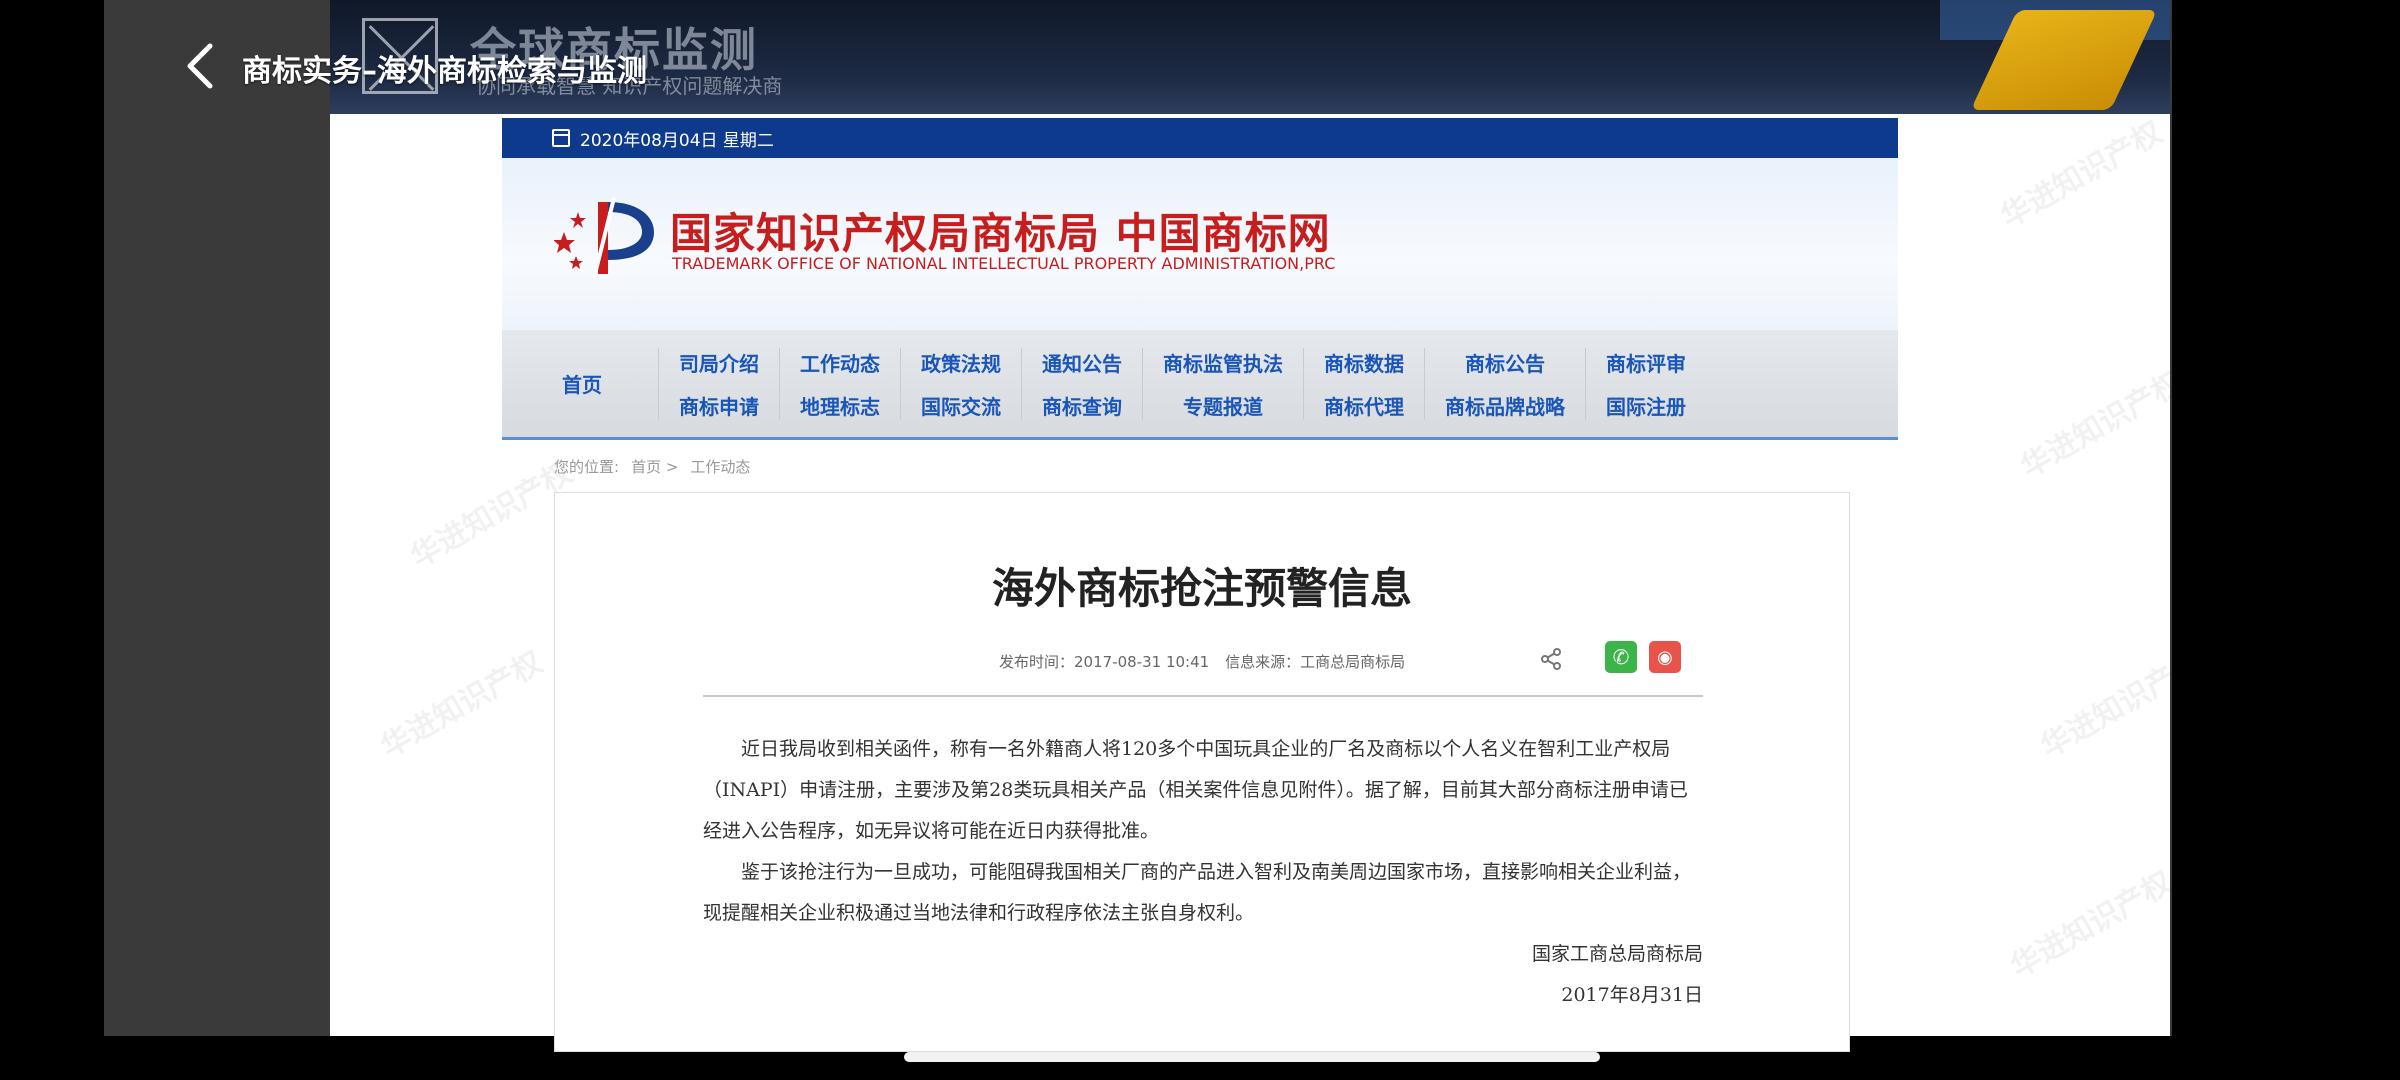  I want to click on nav-link: 地理标志, so click(840, 405).